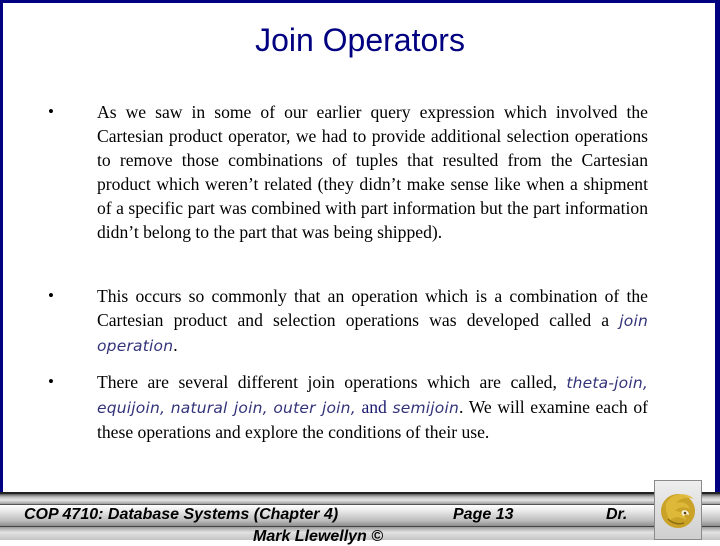  What do you see at coordinates (717, 246) in the screenshot?
I see `slide-border-right` at bounding box center [717, 246].